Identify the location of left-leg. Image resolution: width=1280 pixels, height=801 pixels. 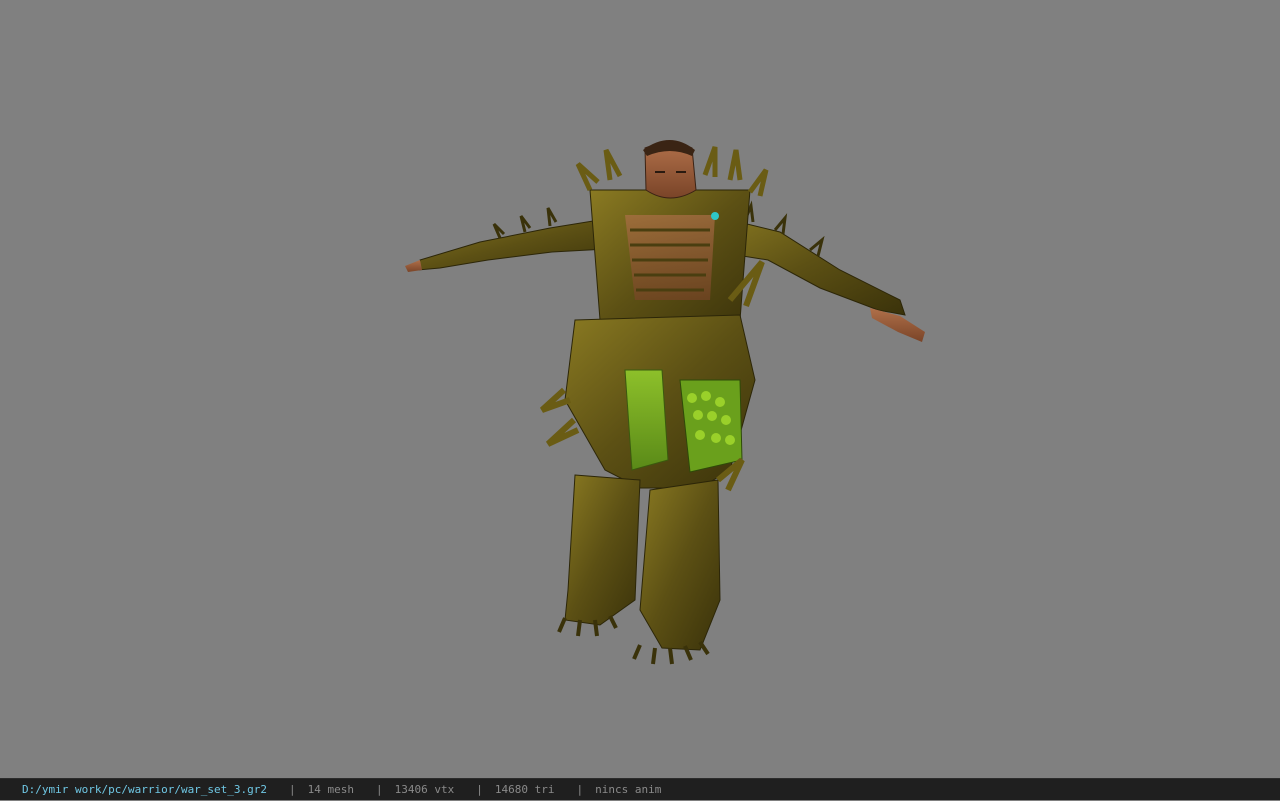
(599, 555).